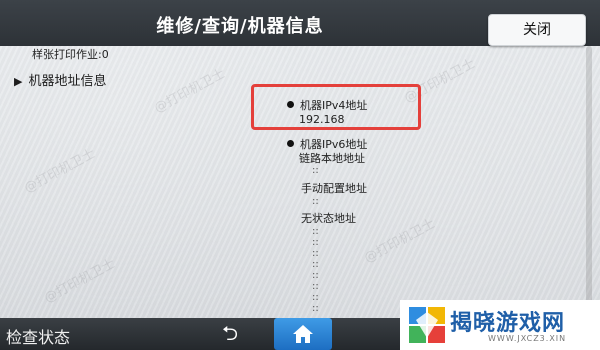 Image resolution: width=600 pixels, height=350 pixels. I want to click on logo-mark-icon, so click(427, 325).